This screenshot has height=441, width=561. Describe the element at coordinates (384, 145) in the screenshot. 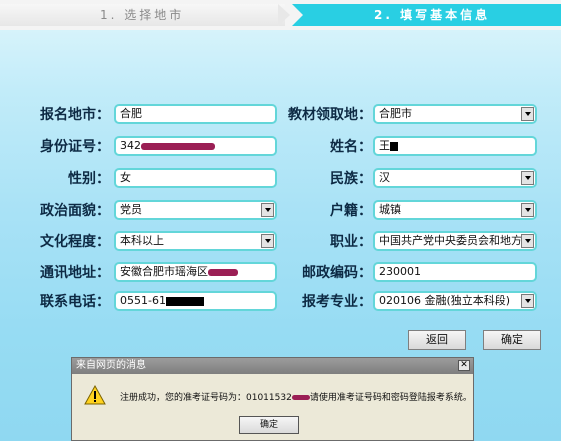

I see `name-value: 王` at that location.